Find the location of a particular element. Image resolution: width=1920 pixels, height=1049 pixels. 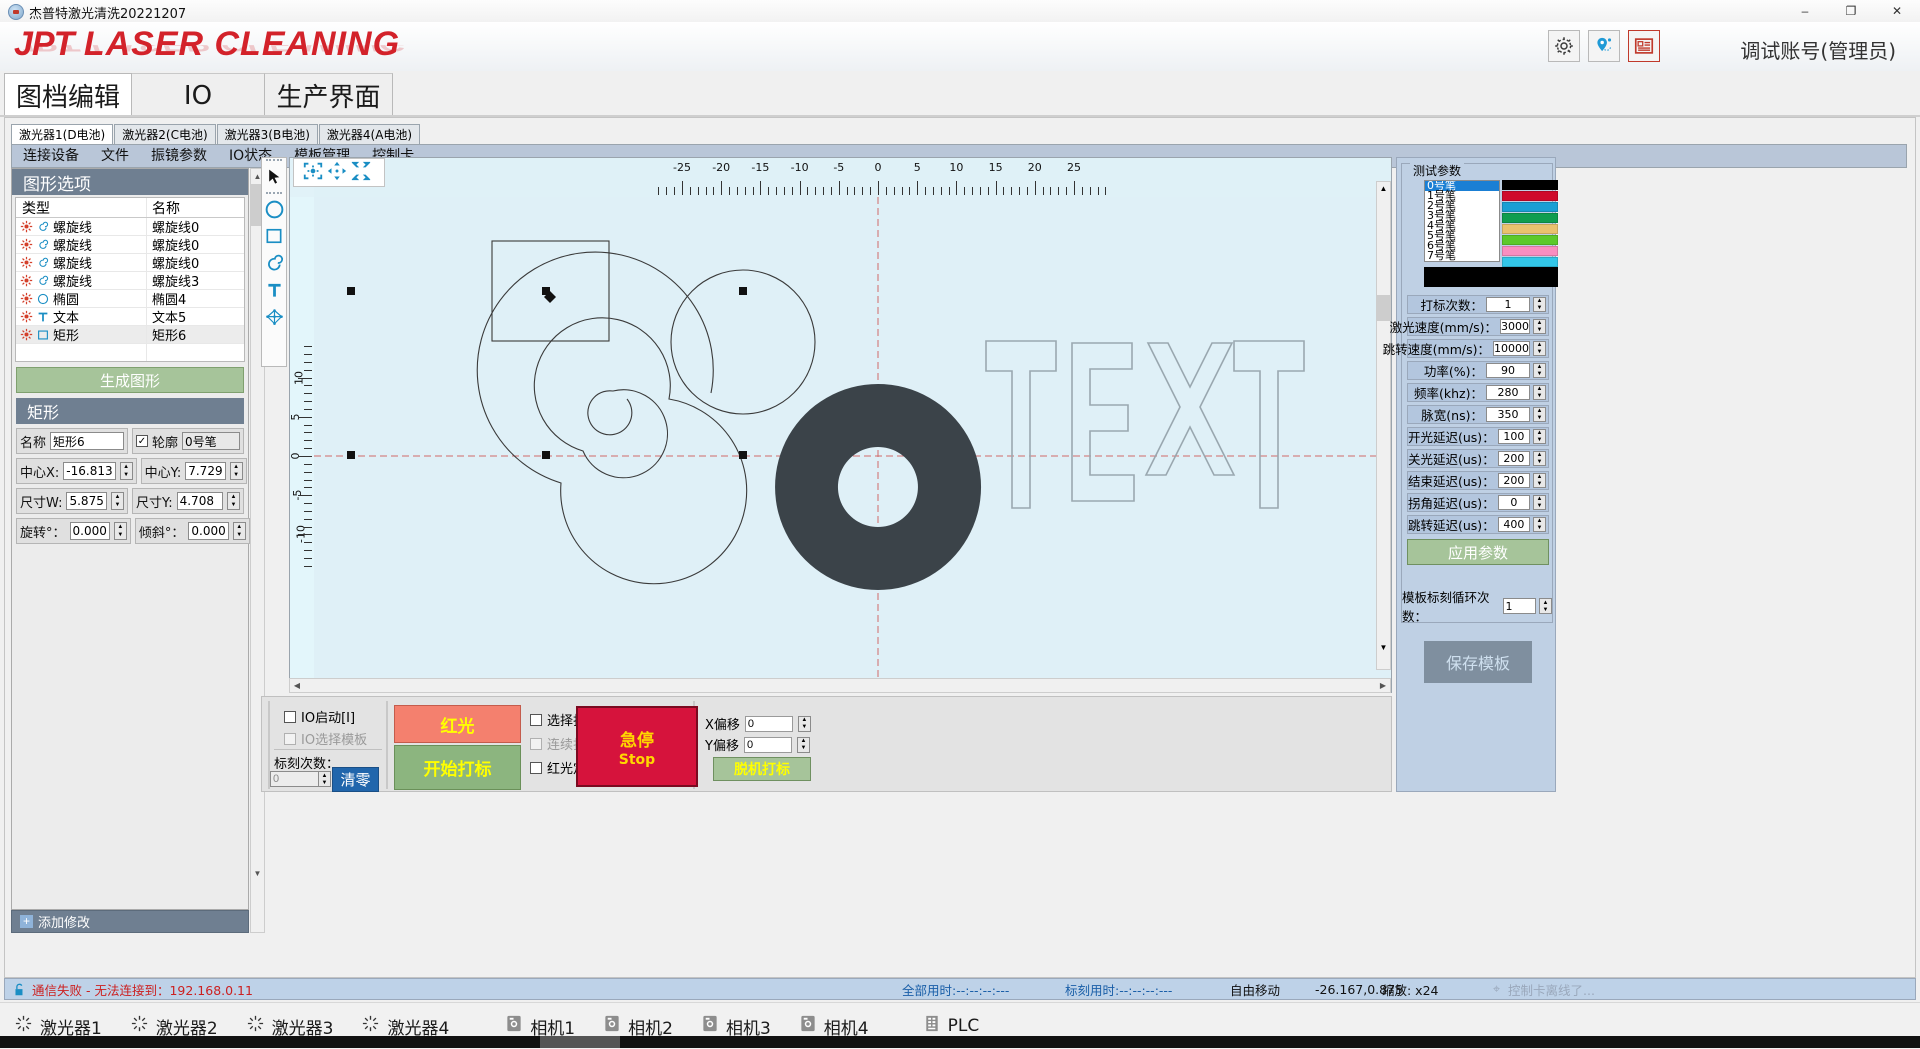

param-value: 100 is located at coordinates (1513, 436).